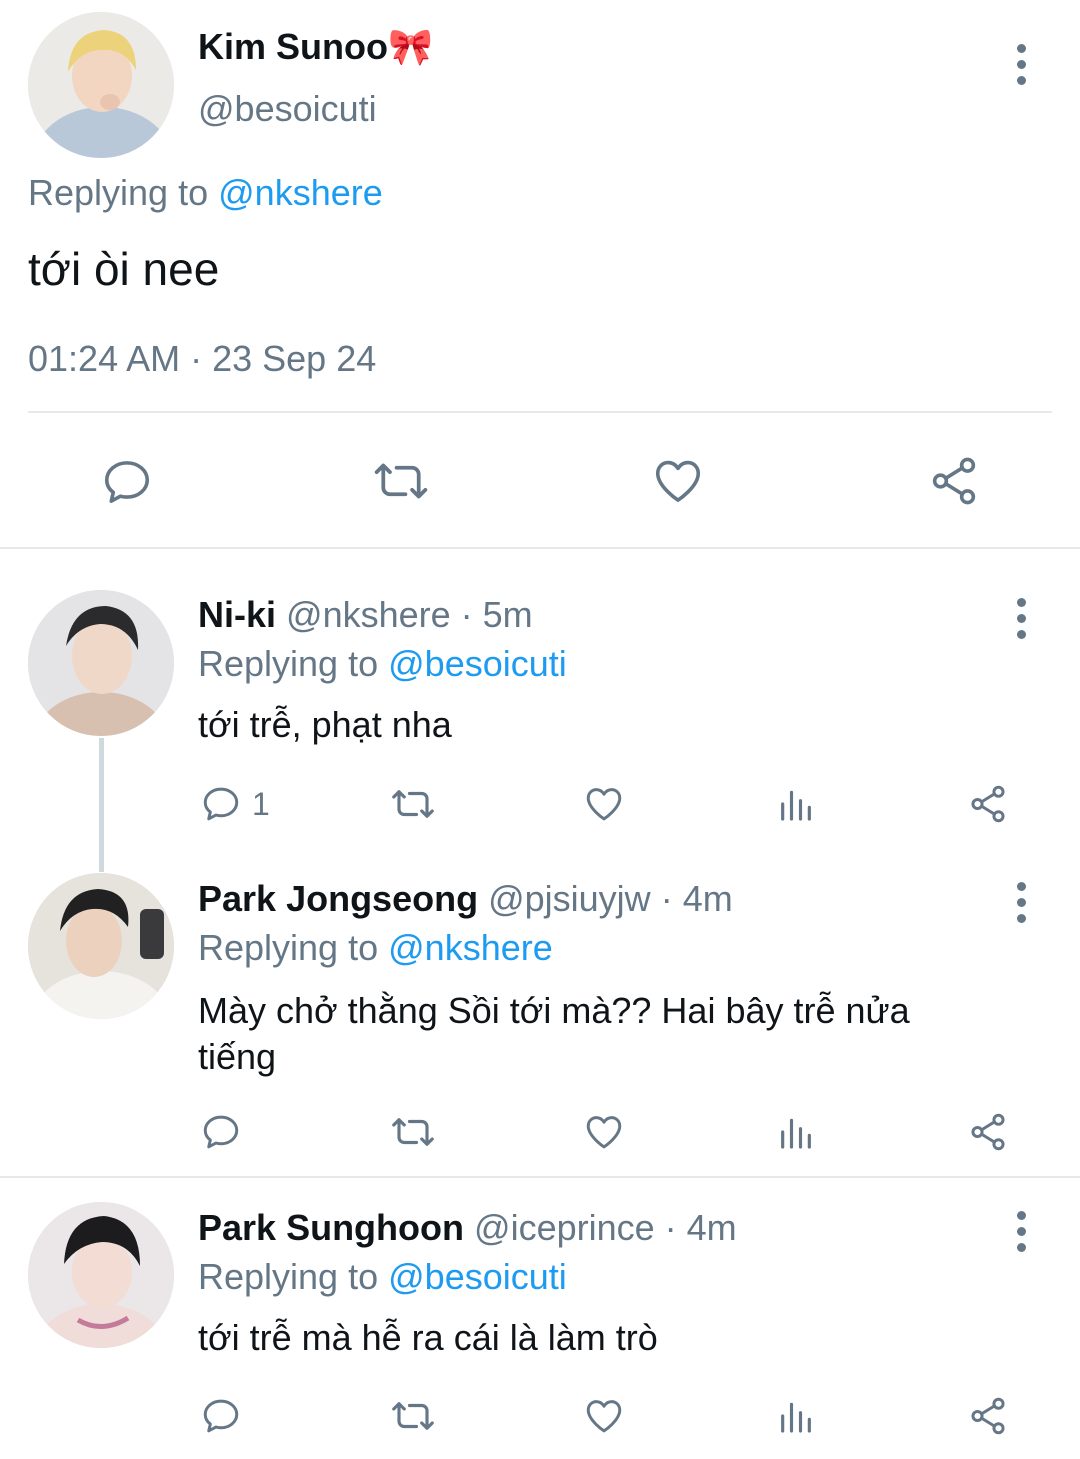 This screenshot has height=1459, width=1080. Describe the element at coordinates (202, 358) in the screenshot. I see `tweet-timestamp: 01:24 AM · 23 Sep 24` at that location.